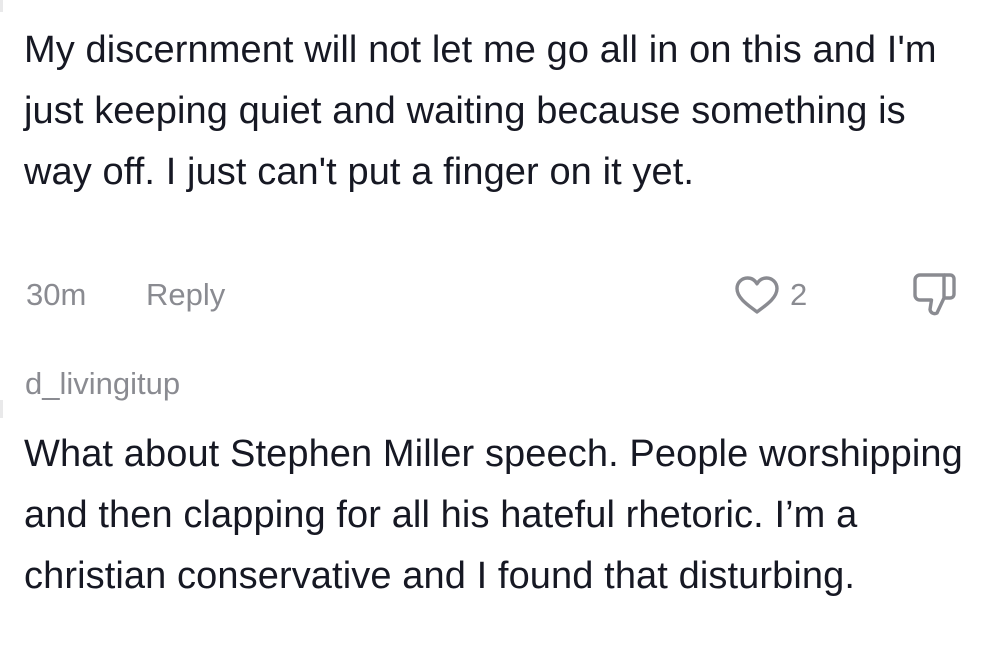 Image resolution: width=1000 pixels, height=665 pixels. I want to click on like-button: 2, so click(770, 295).